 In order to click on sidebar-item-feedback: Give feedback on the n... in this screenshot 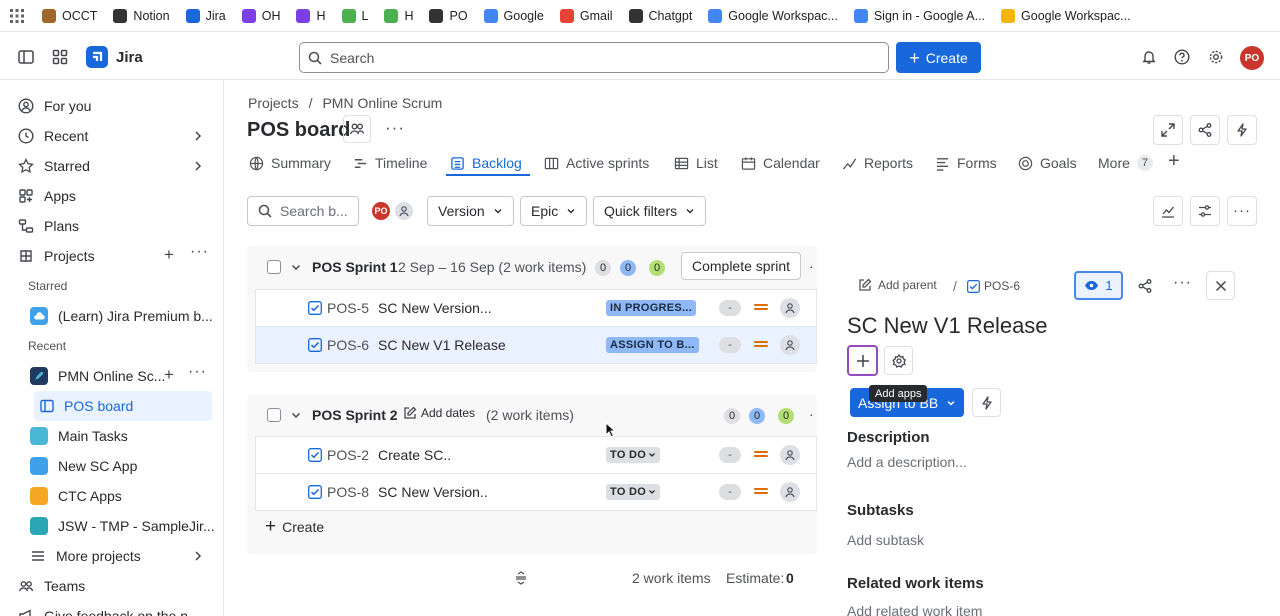, I will do `click(112, 608)`.